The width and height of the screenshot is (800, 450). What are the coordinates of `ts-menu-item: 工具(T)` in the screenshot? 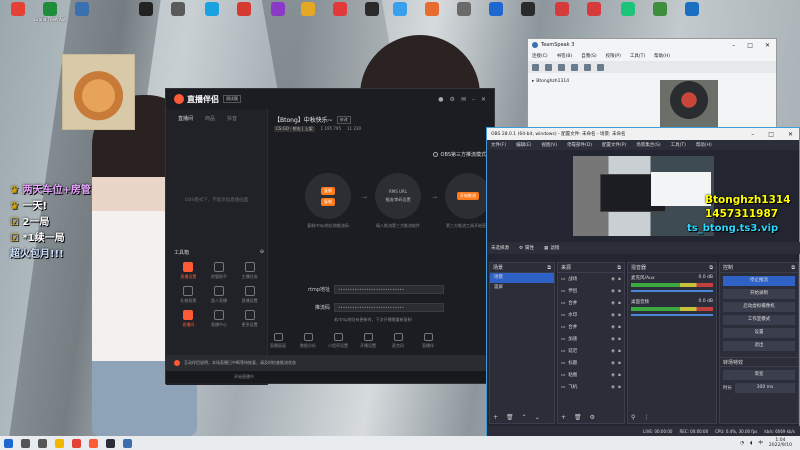 It's located at (637, 56).